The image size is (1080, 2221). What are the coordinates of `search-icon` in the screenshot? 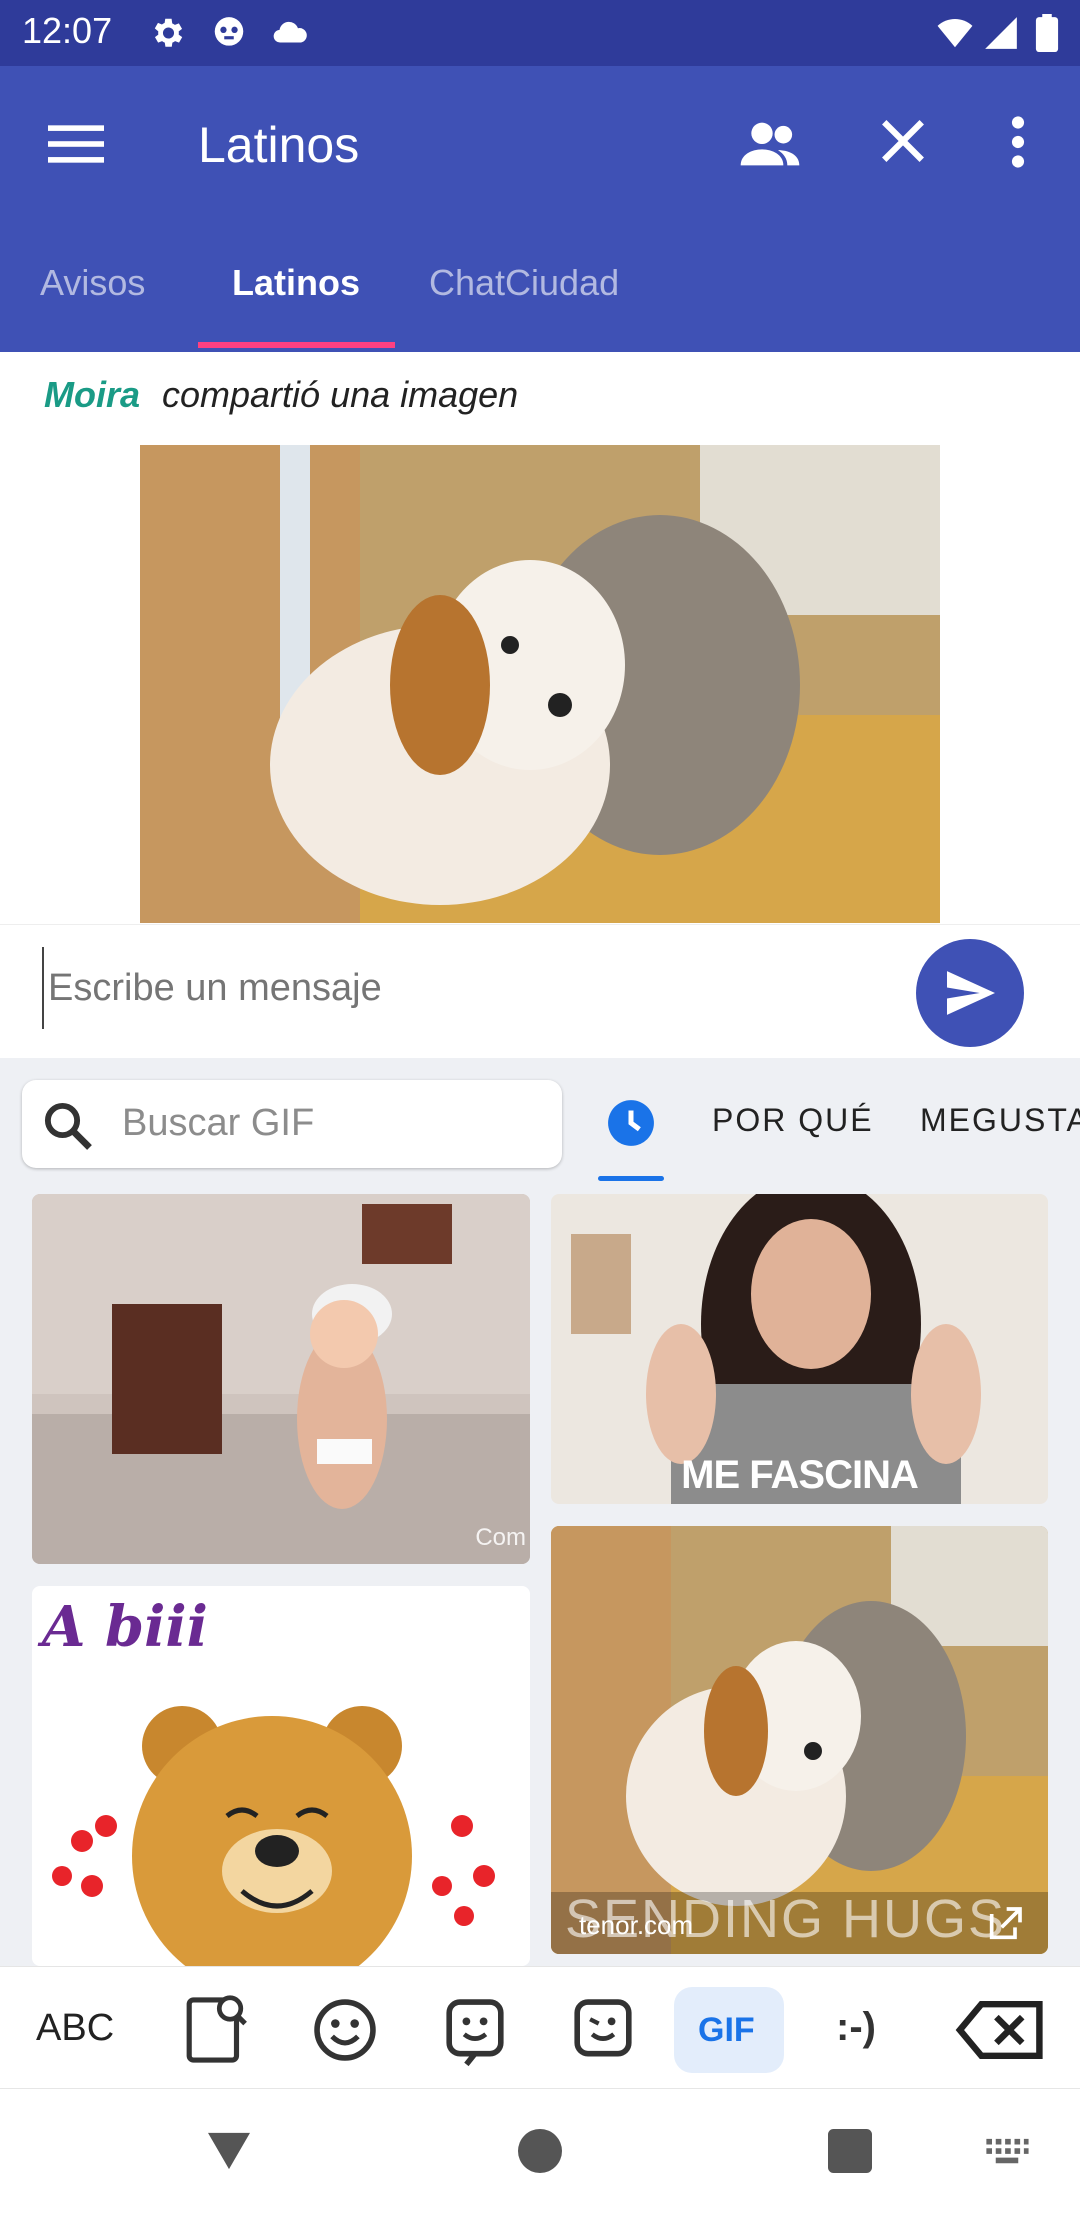 It's located at (68, 1126).